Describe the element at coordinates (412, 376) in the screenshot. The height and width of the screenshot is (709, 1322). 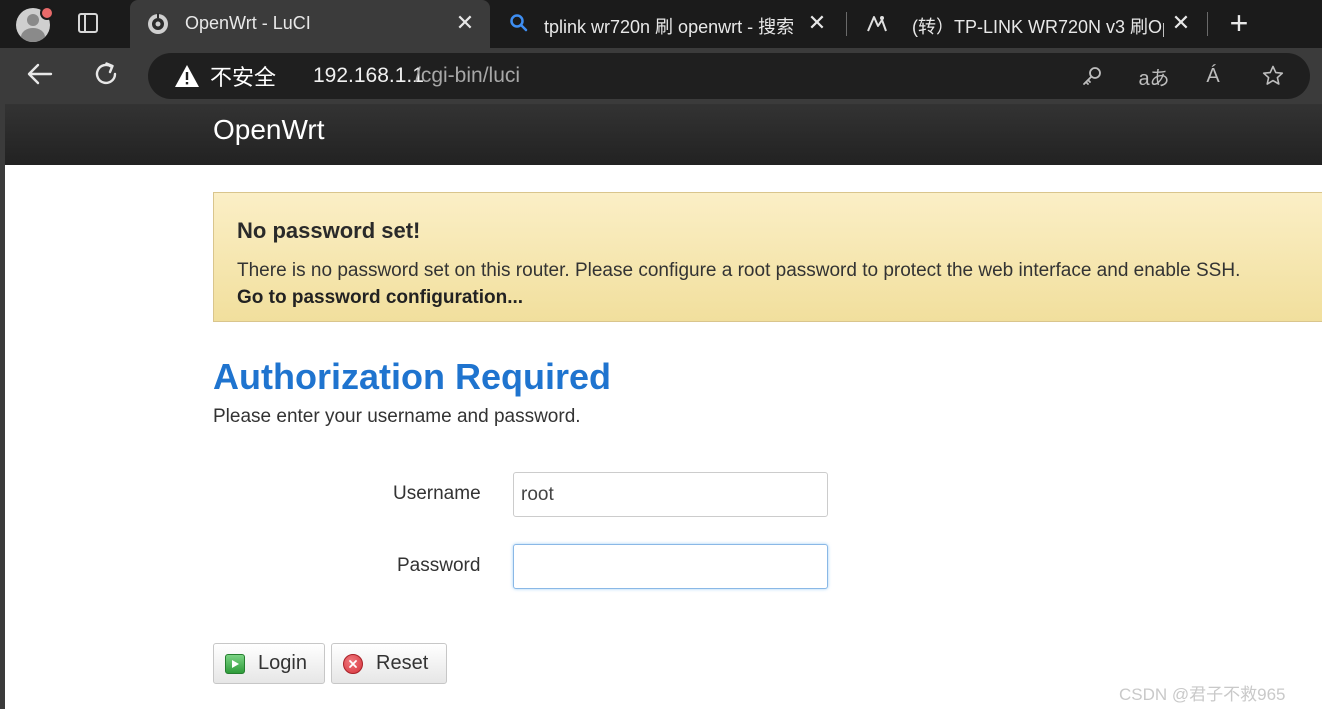
I see `page-title: Authorization Required` at that location.